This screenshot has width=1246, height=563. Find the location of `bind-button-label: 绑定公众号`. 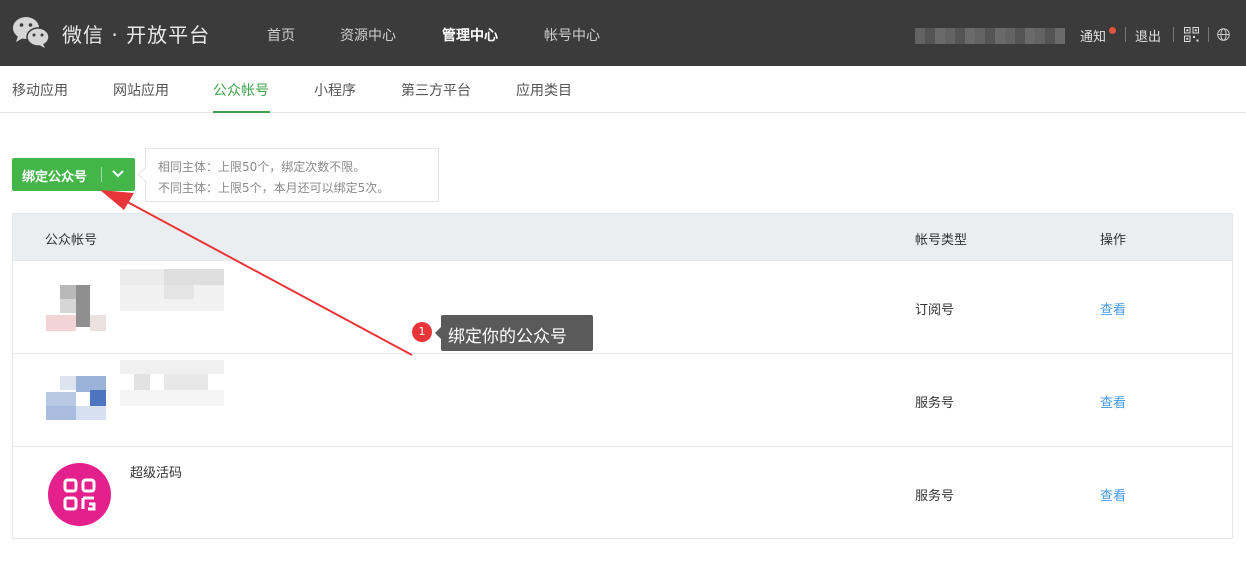

bind-button-label: 绑定公众号 is located at coordinates (55, 177).